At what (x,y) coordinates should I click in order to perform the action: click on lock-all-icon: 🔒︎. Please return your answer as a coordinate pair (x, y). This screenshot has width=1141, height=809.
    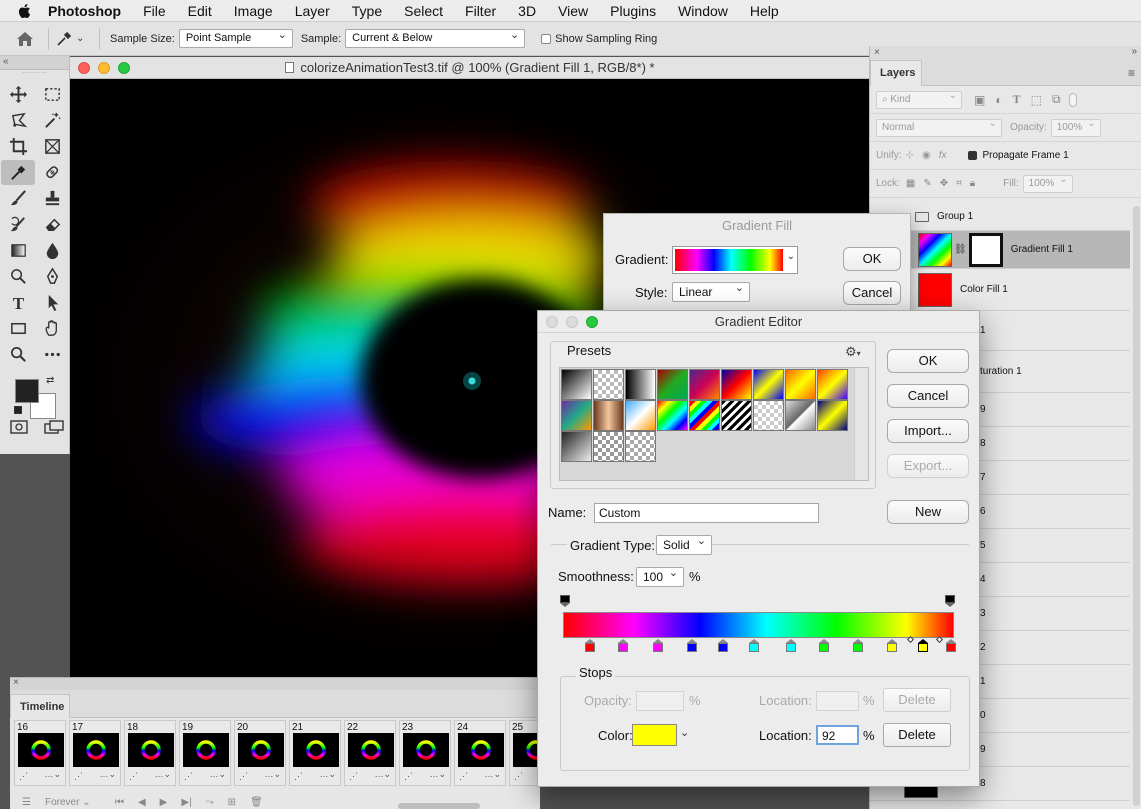
    Looking at the image, I should click on (972, 183).